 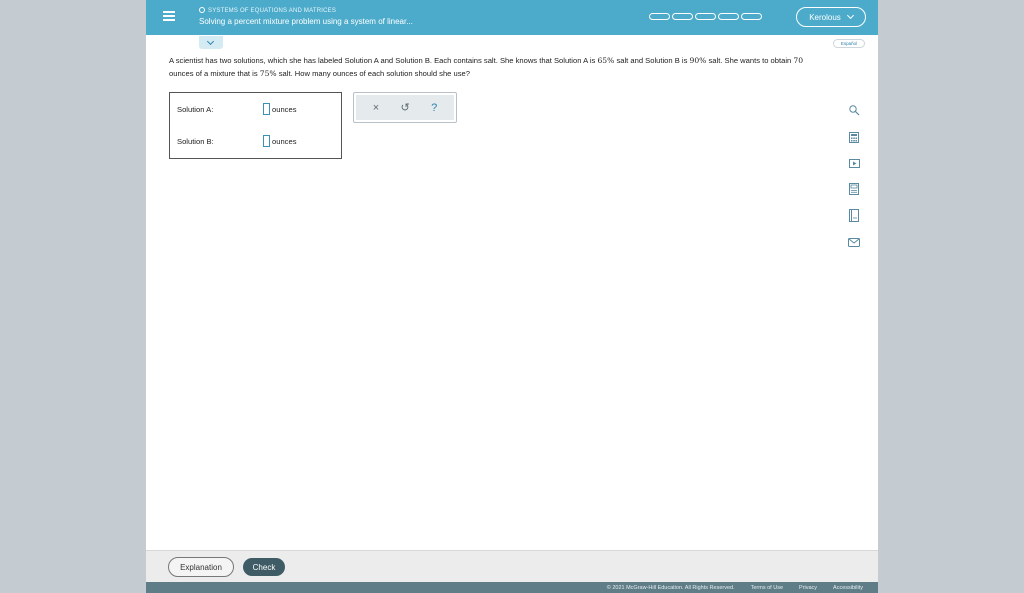 What do you see at coordinates (195, 141) in the screenshot?
I see `solution-b-label: Solution B:` at bounding box center [195, 141].